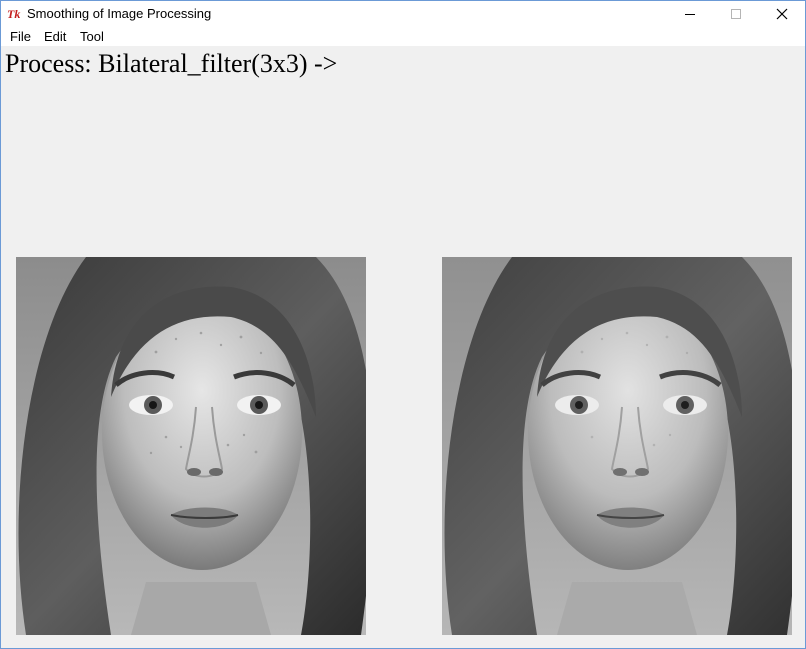  I want to click on tk-feather-icon: Tk, so click(14, 14).